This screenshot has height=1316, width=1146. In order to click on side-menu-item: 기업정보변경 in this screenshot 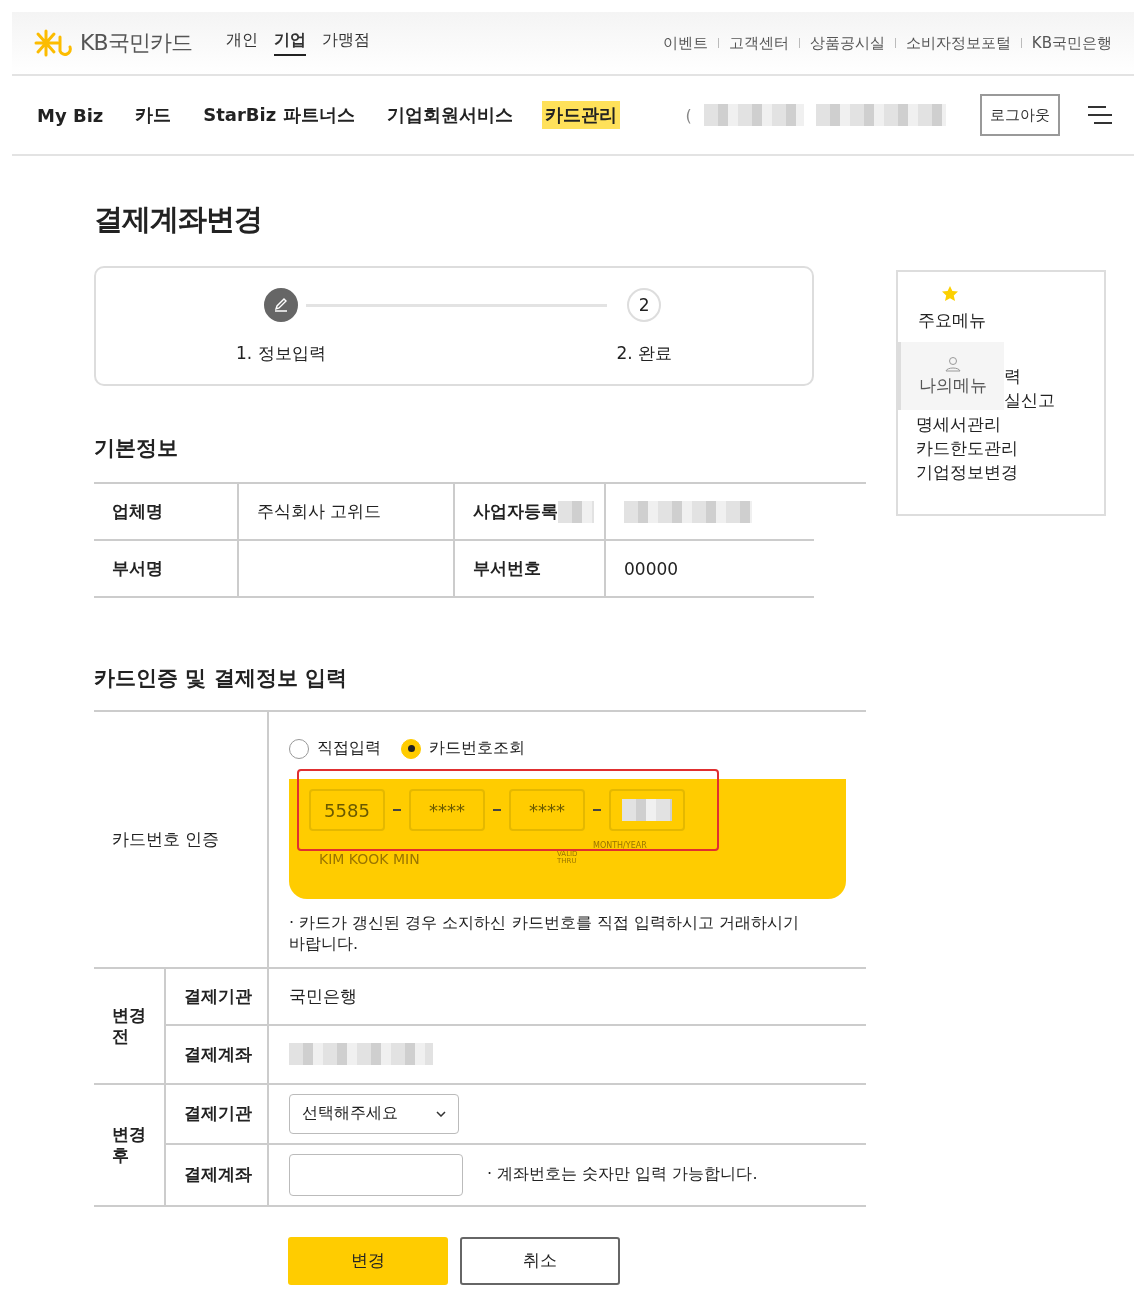, I will do `click(967, 472)`.